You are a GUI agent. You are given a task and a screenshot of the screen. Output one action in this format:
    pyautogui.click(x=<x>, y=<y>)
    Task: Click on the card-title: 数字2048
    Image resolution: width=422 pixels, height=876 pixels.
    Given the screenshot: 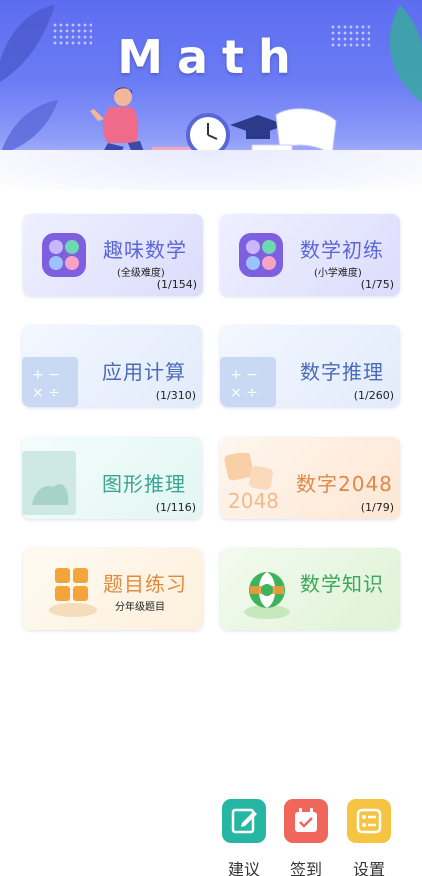 What is the action you would take?
    pyautogui.click(x=344, y=484)
    